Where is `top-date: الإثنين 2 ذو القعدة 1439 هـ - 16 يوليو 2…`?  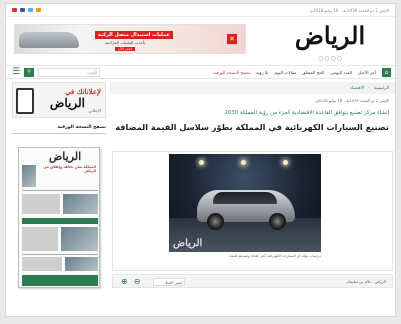 top-date: الإثنين 2 ذو القعدة 1439 هـ - 16 يوليو 2… is located at coordinates (349, 10).